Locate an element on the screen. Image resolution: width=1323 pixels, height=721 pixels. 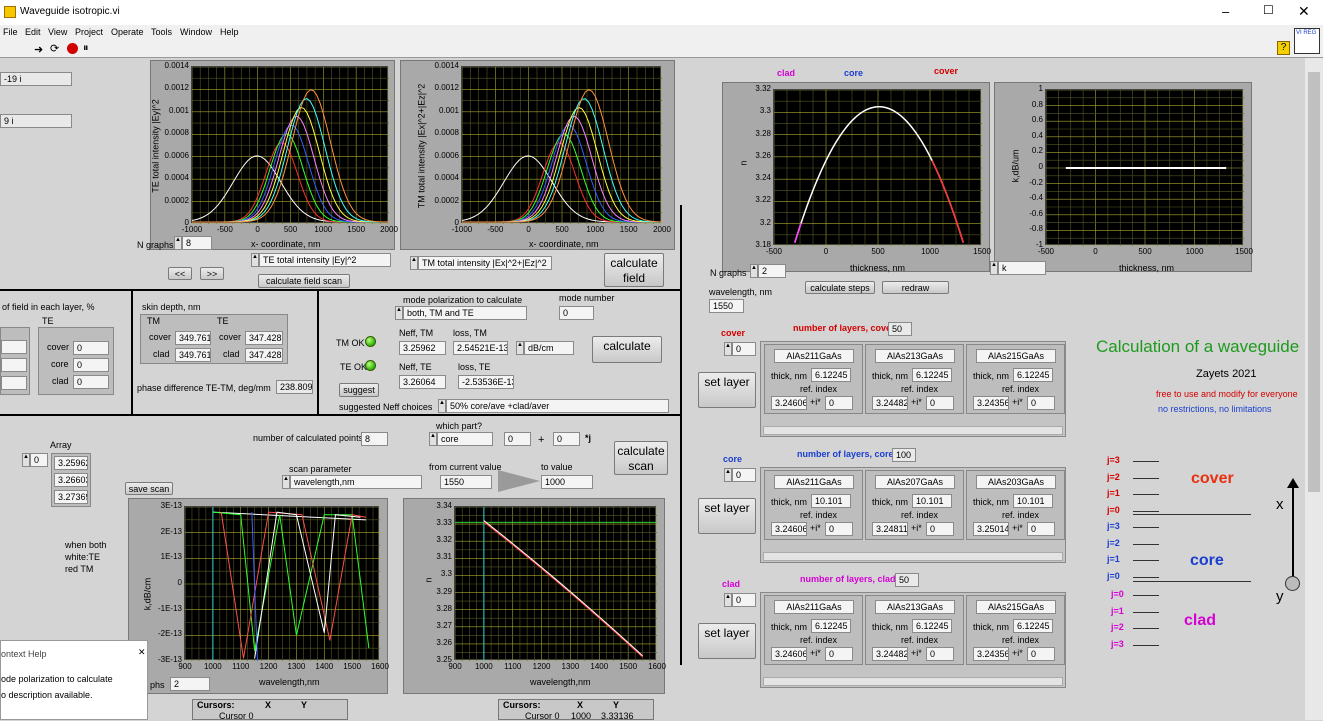
n-plot-area is located at coordinates (555, 583).